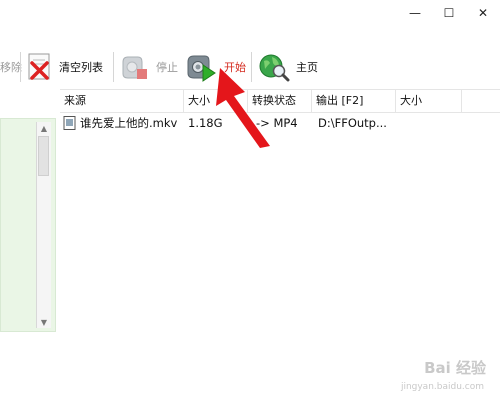  What do you see at coordinates (280, 101) in the screenshot?
I see `file-list-header: 来源 大小 转换状态 输出 [F2] 大小` at bounding box center [280, 101].